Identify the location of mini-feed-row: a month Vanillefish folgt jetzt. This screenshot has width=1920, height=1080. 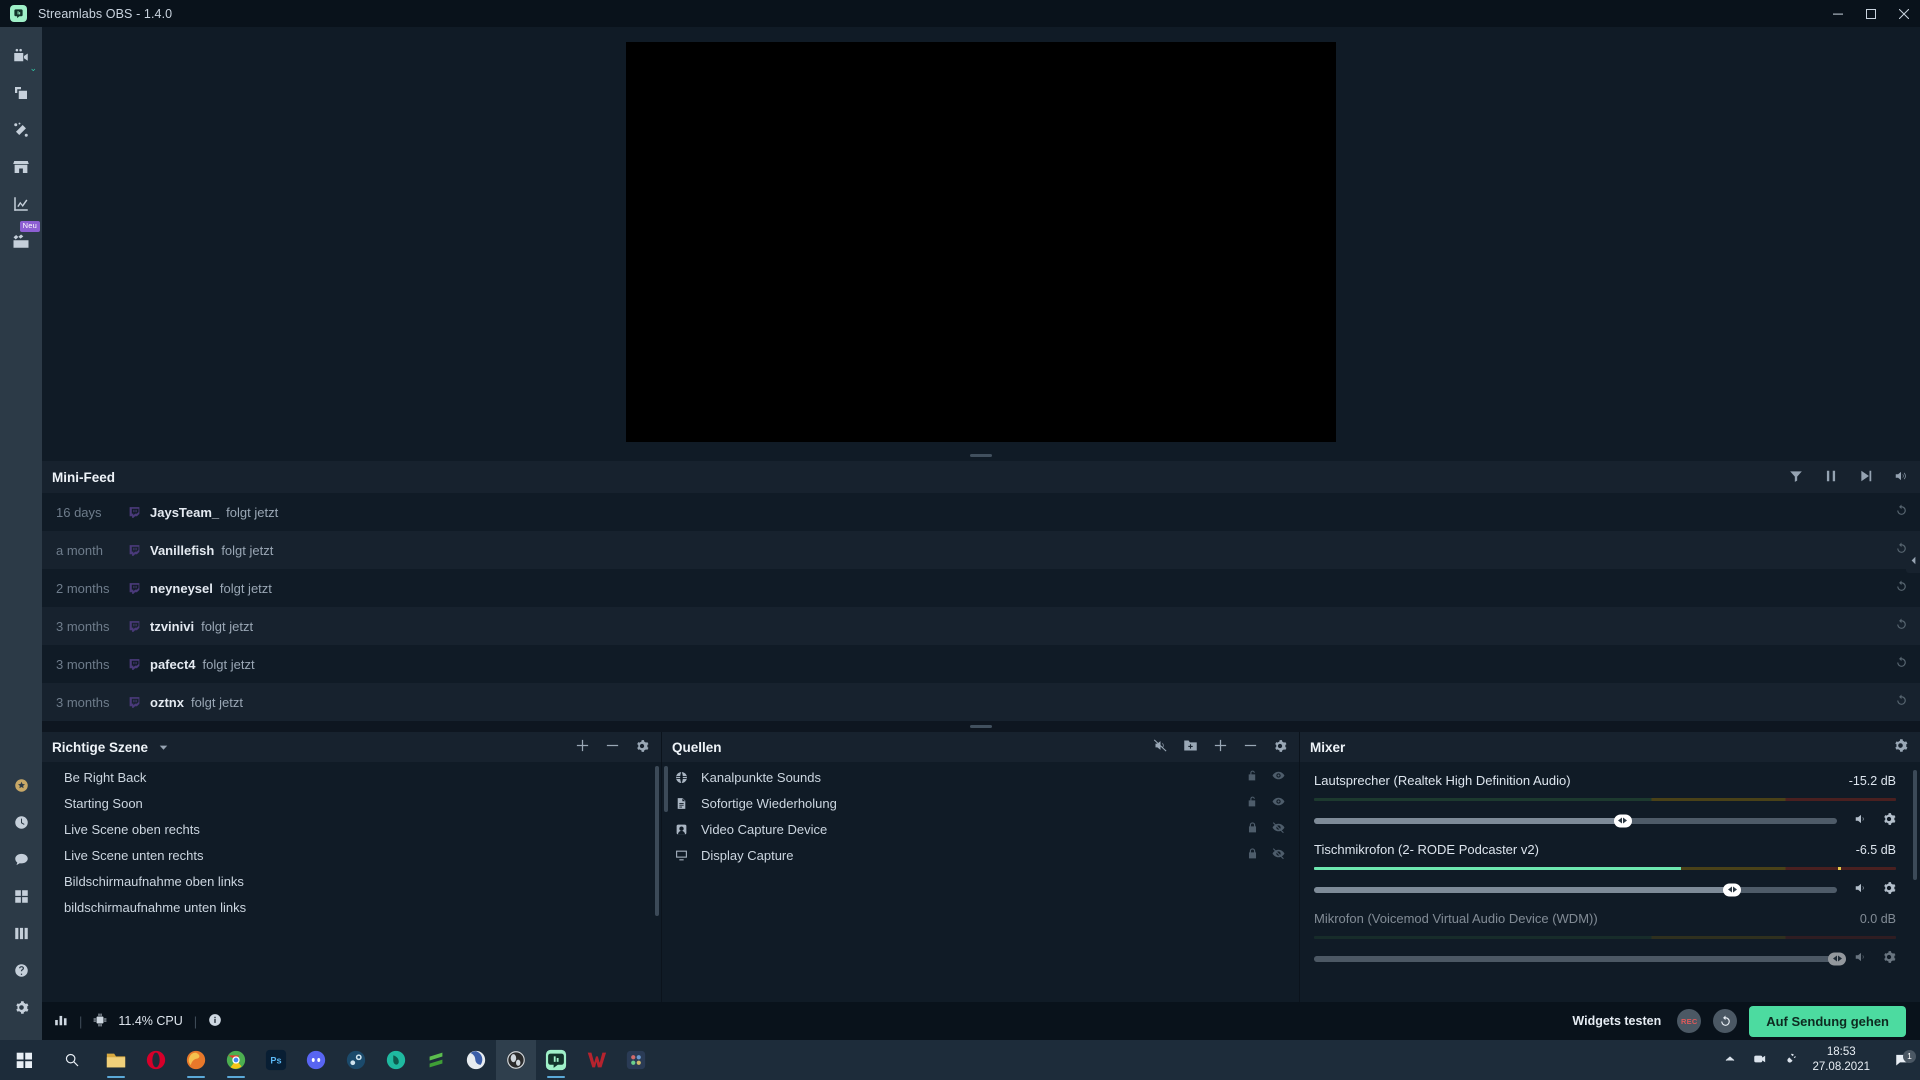
(981, 550).